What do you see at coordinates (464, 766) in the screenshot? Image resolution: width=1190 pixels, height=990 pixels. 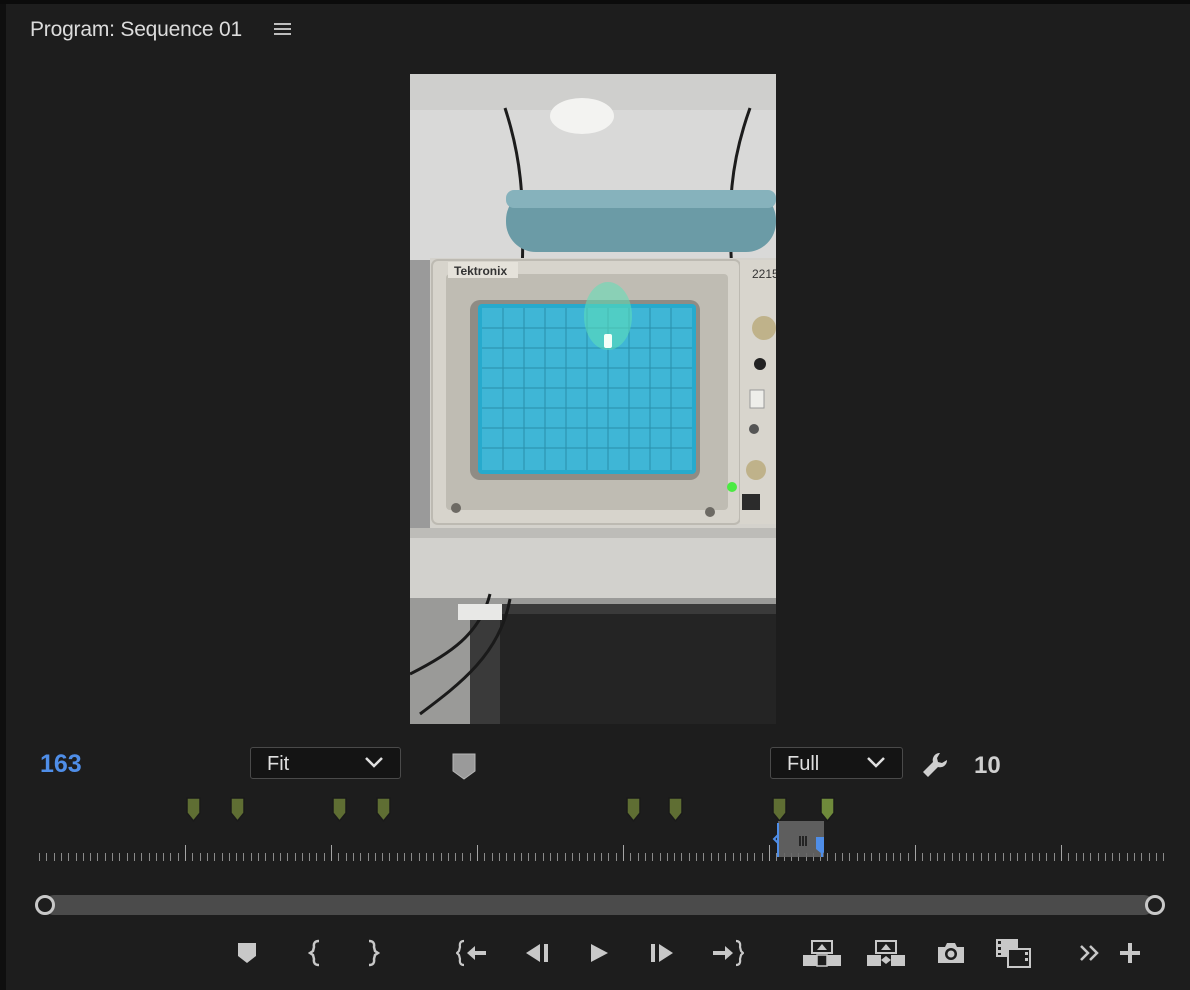 I see `add-marker-icon` at bounding box center [464, 766].